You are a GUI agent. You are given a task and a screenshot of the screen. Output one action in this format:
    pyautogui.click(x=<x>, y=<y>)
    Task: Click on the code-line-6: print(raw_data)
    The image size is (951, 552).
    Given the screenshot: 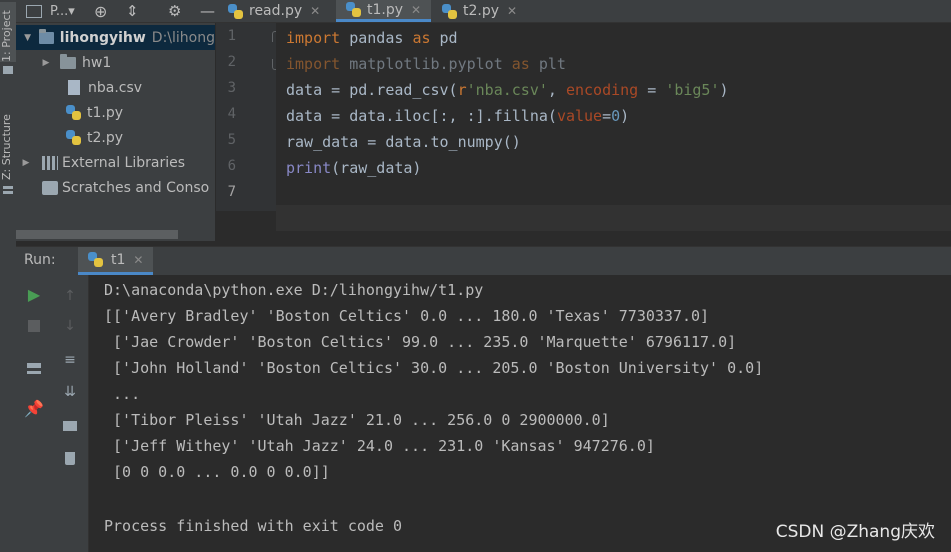 What is the action you would take?
    pyautogui.click(x=354, y=168)
    